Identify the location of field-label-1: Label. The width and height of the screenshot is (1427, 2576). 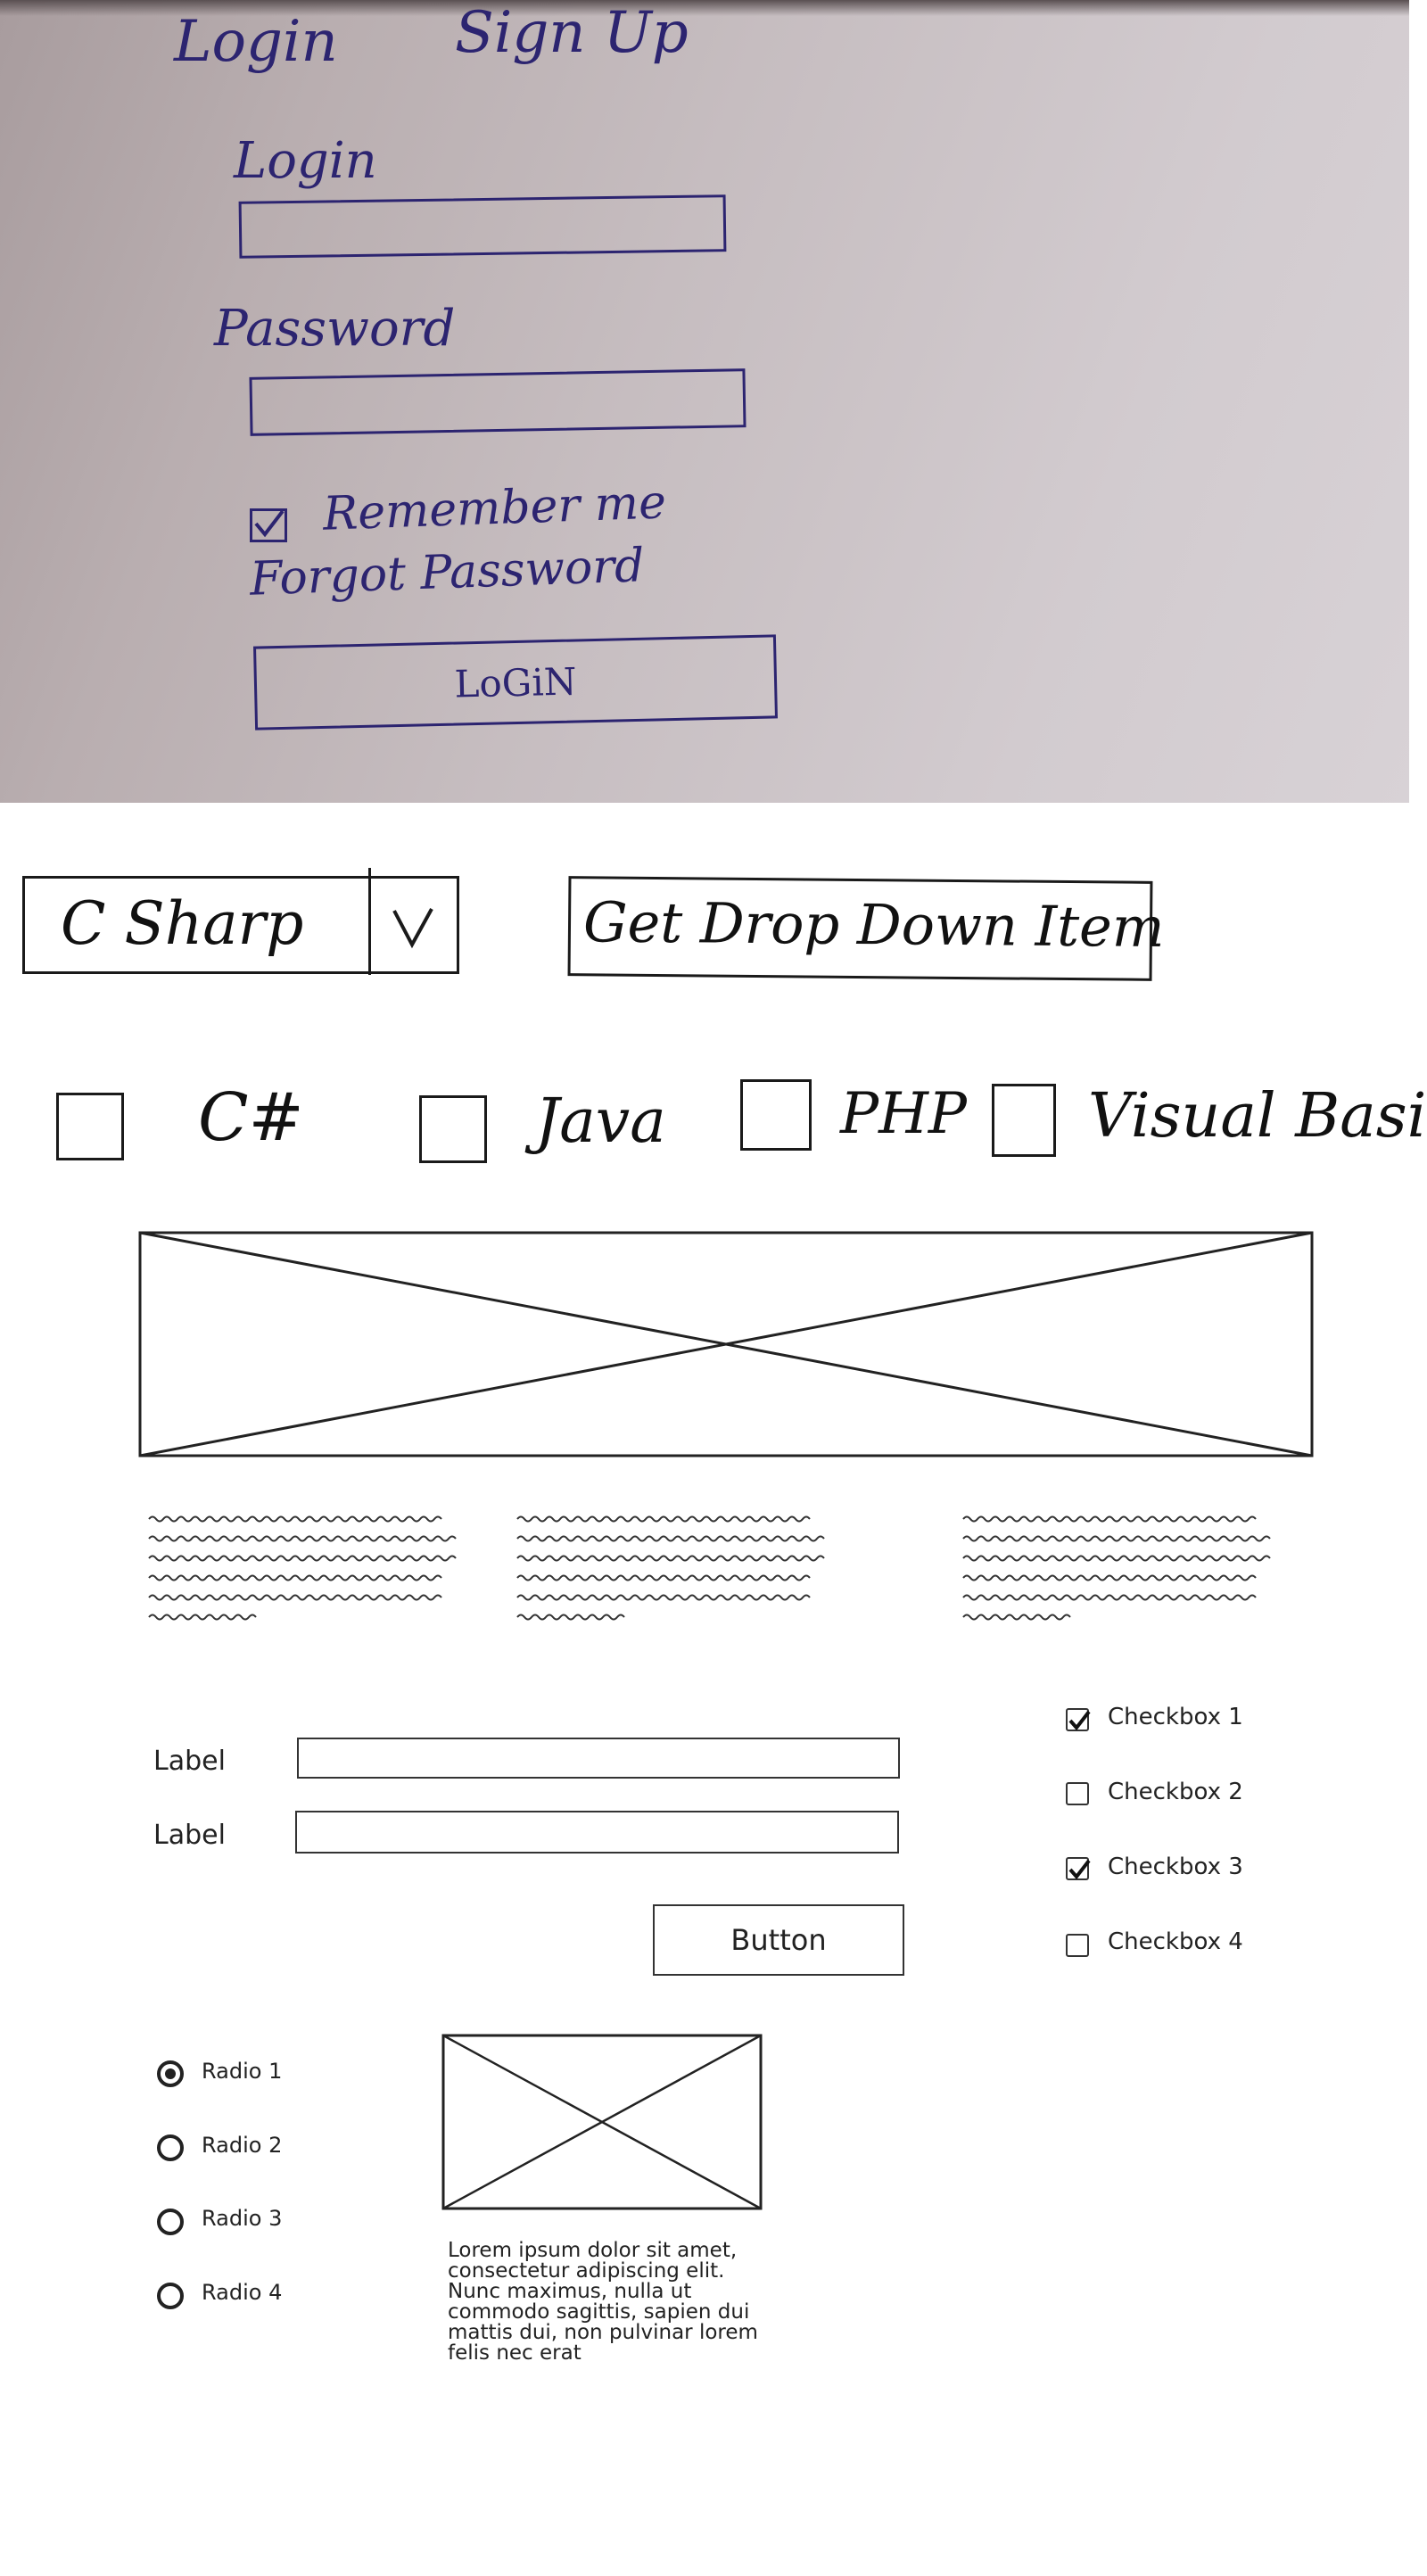
(189, 1761).